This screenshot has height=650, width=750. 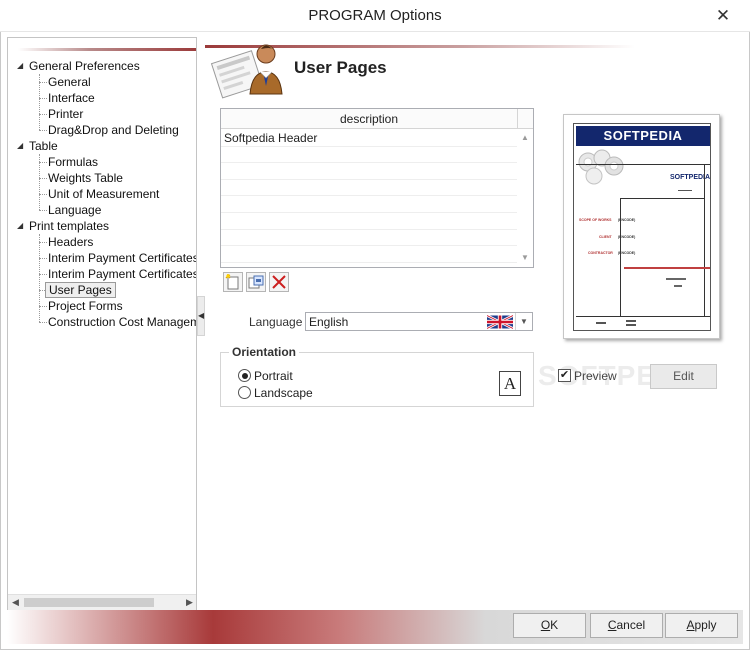 What do you see at coordinates (283, 393) in the screenshot?
I see `landscape-label: Landscape` at bounding box center [283, 393].